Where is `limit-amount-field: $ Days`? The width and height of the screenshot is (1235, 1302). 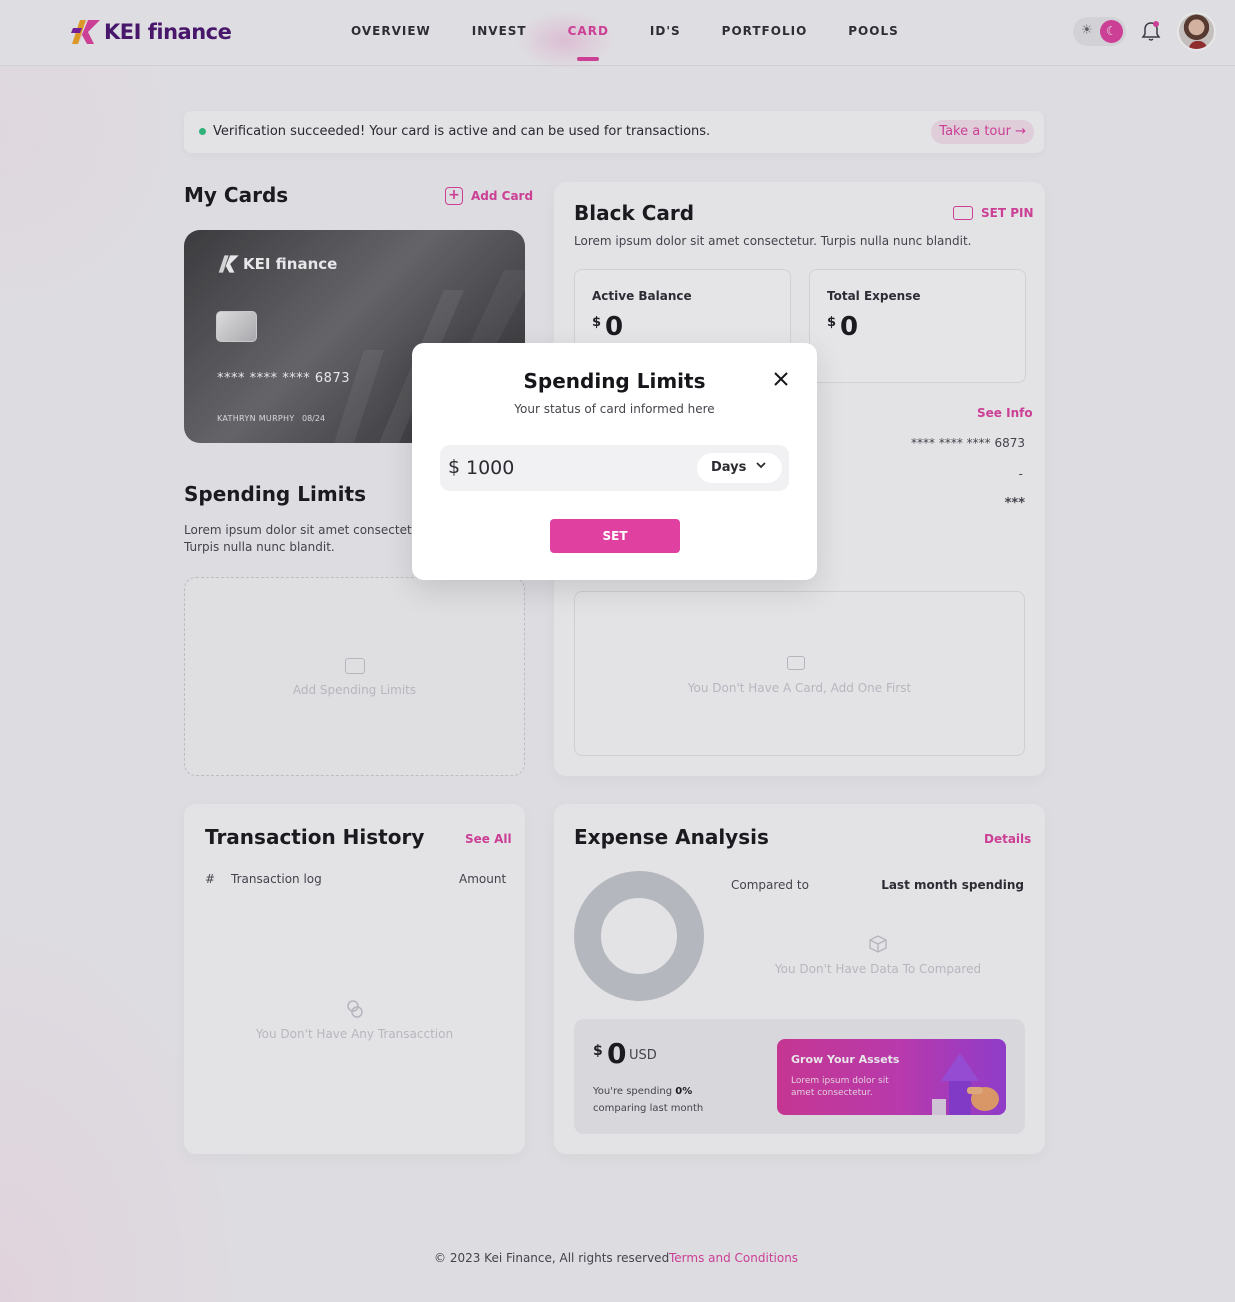 limit-amount-field: $ Days is located at coordinates (614, 468).